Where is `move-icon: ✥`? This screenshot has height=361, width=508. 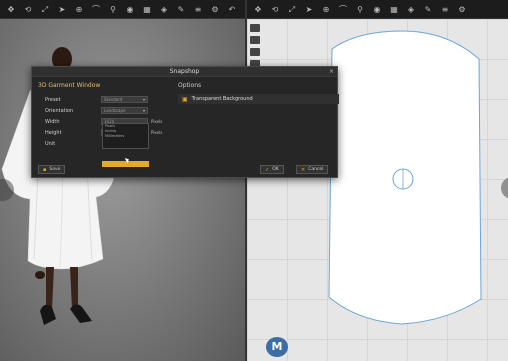
move-icon: ✥ is located at coordinates (11, 9).